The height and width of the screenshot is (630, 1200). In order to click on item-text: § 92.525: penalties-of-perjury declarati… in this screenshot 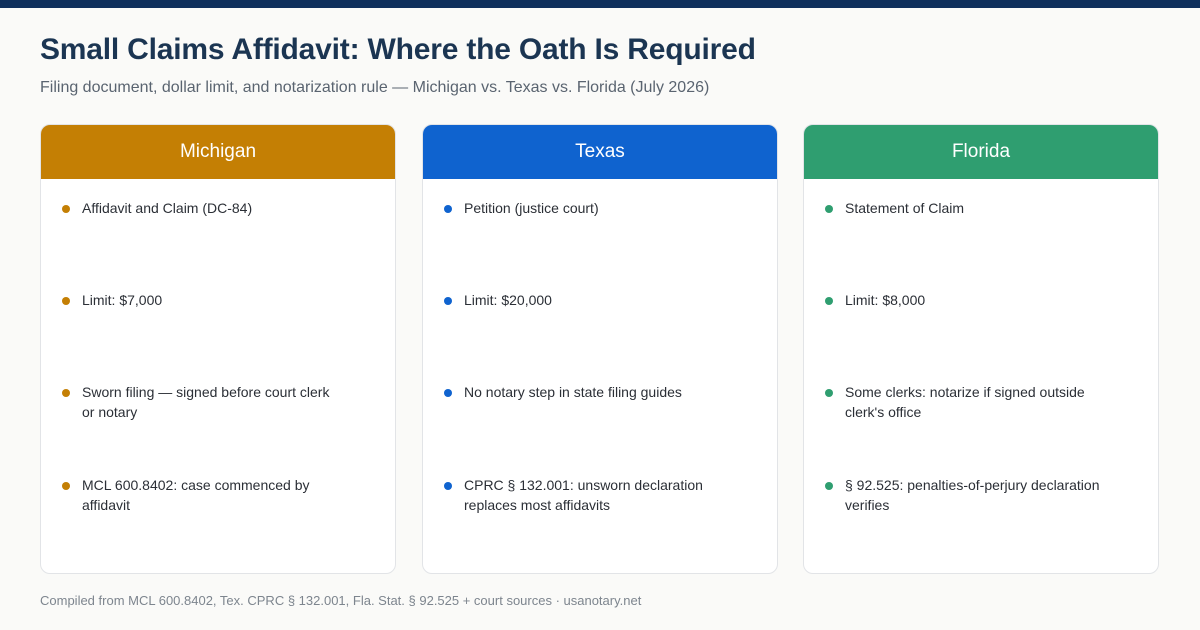, I will do `click(972, 495)`.